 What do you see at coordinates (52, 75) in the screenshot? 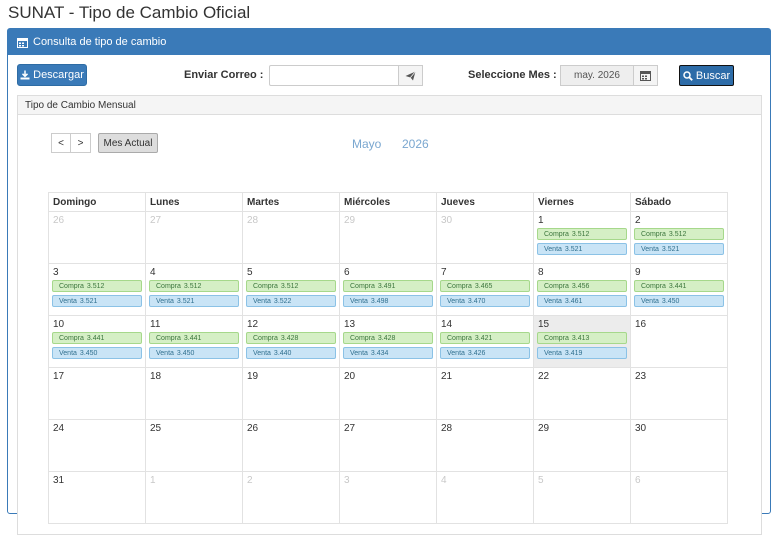
I see `download-button: Descargar` at bounding box center [52, 75].